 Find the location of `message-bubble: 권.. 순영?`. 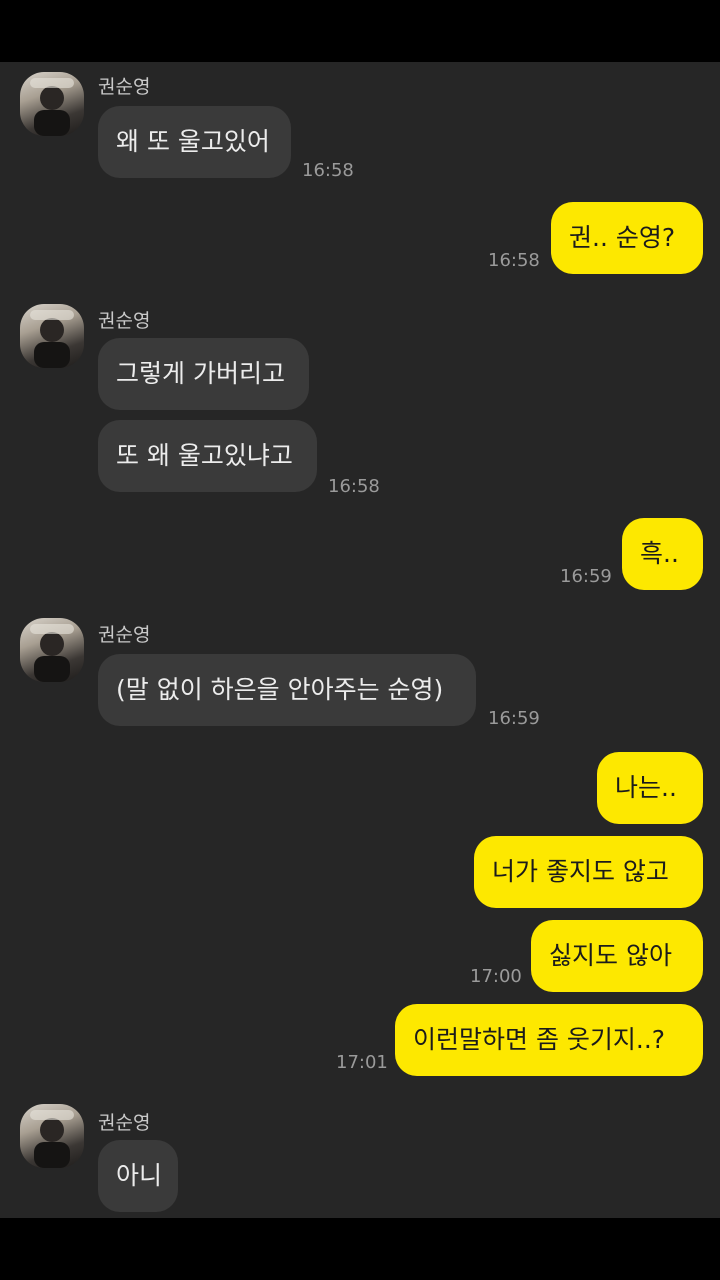

message-bubble: 권.. 순영? is located at coordinates (627, 238).